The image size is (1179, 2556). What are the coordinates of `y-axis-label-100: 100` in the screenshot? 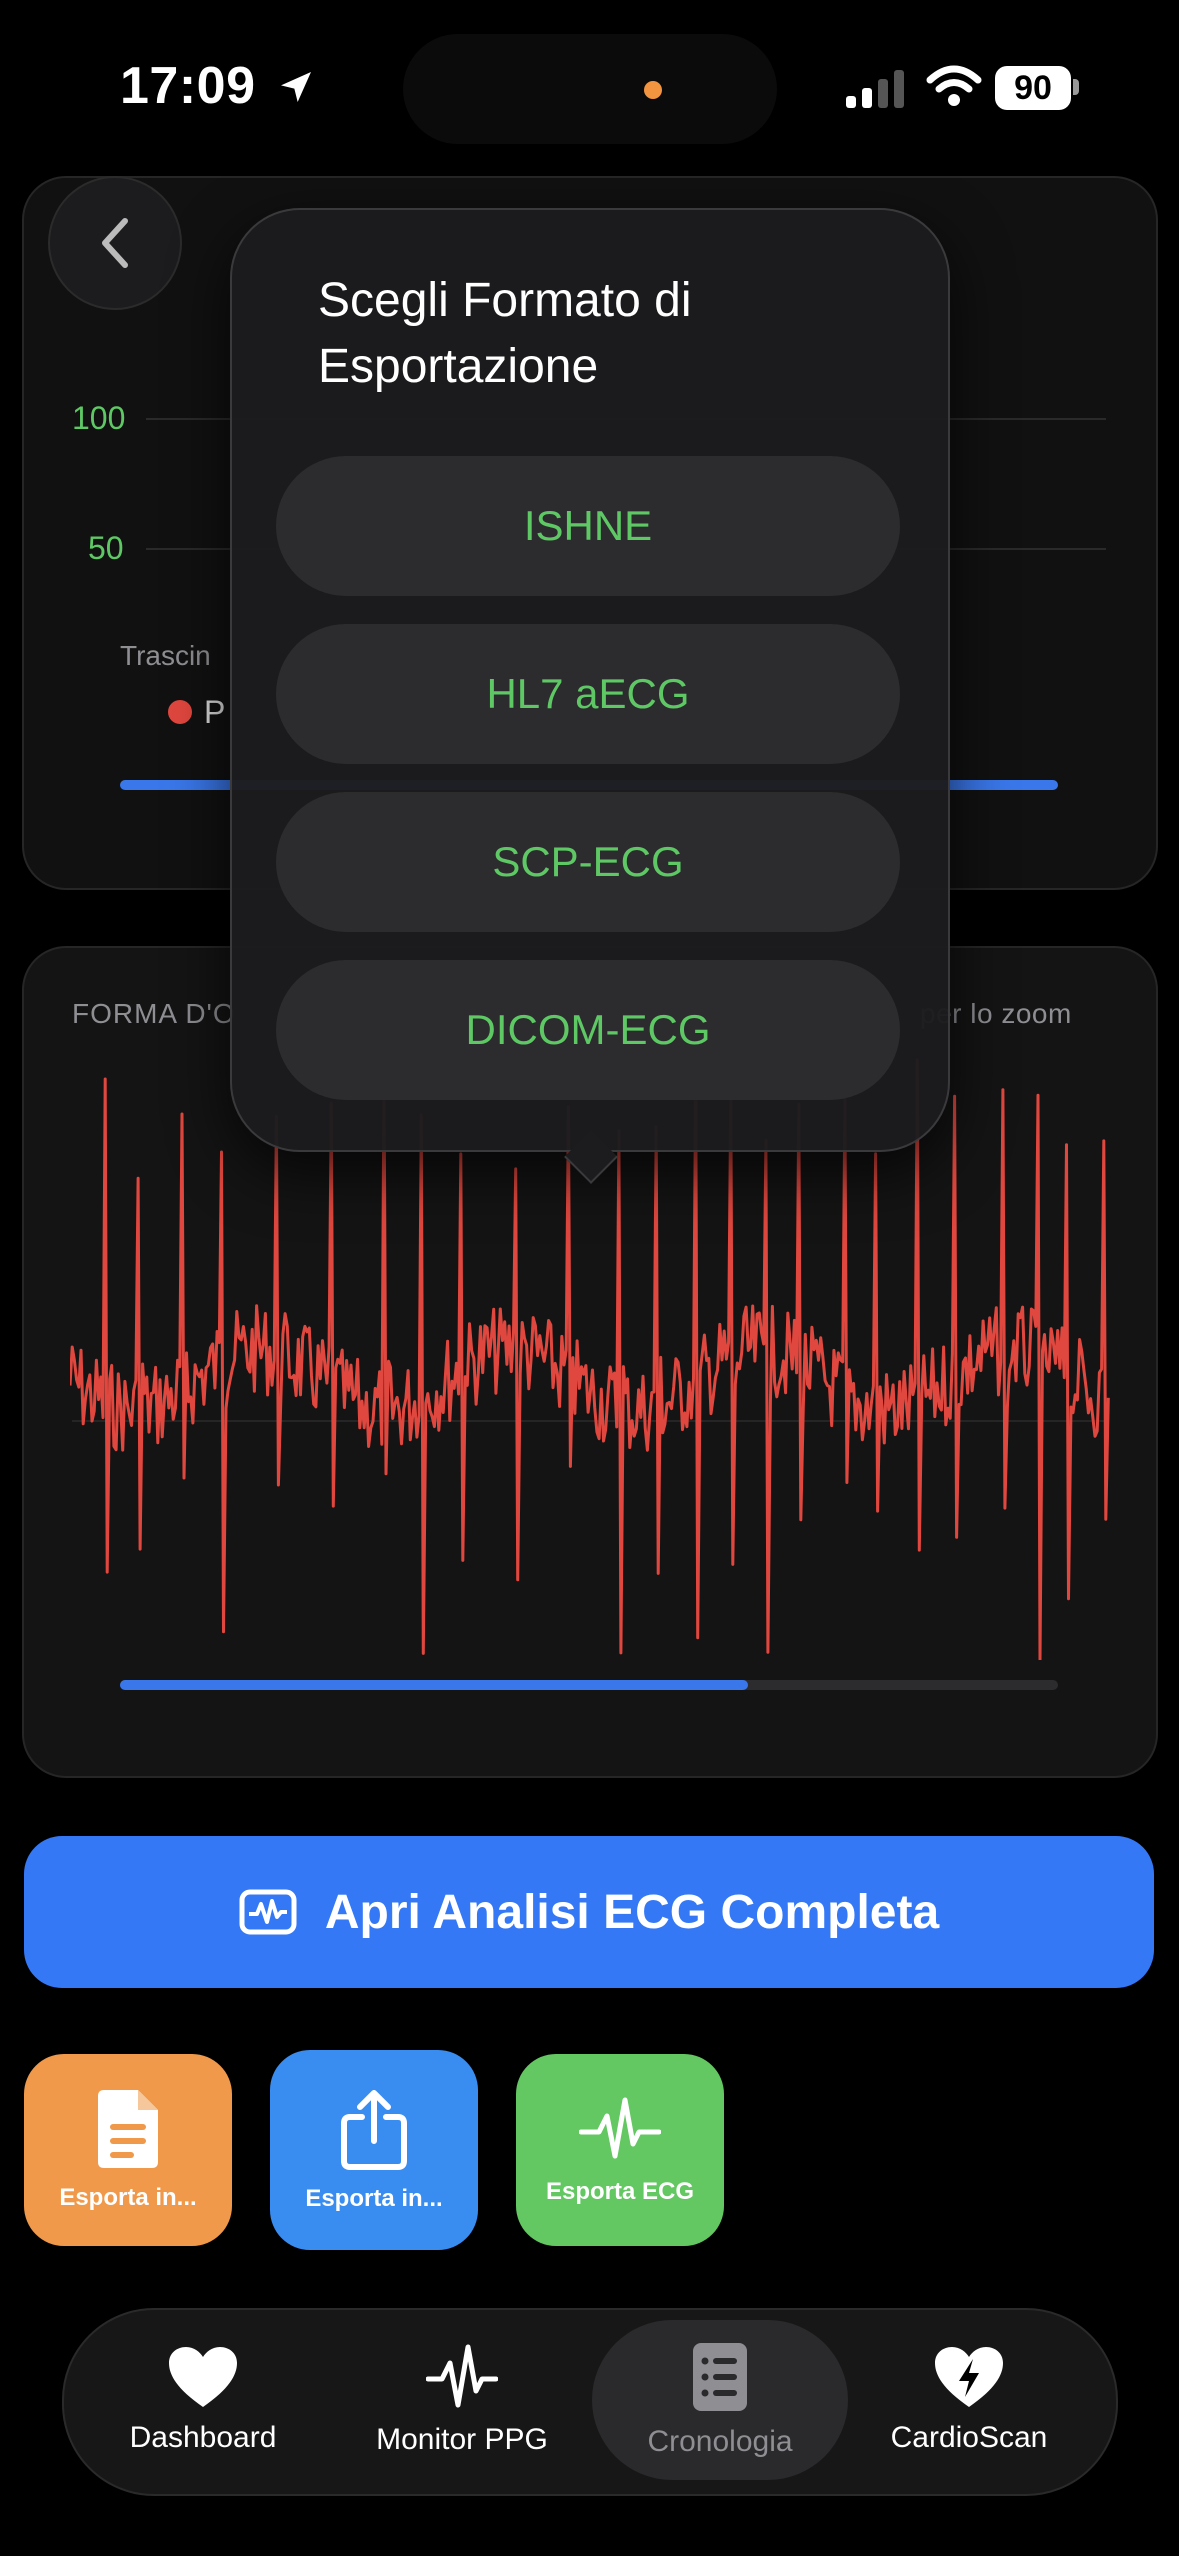 It's located at (99, 418).